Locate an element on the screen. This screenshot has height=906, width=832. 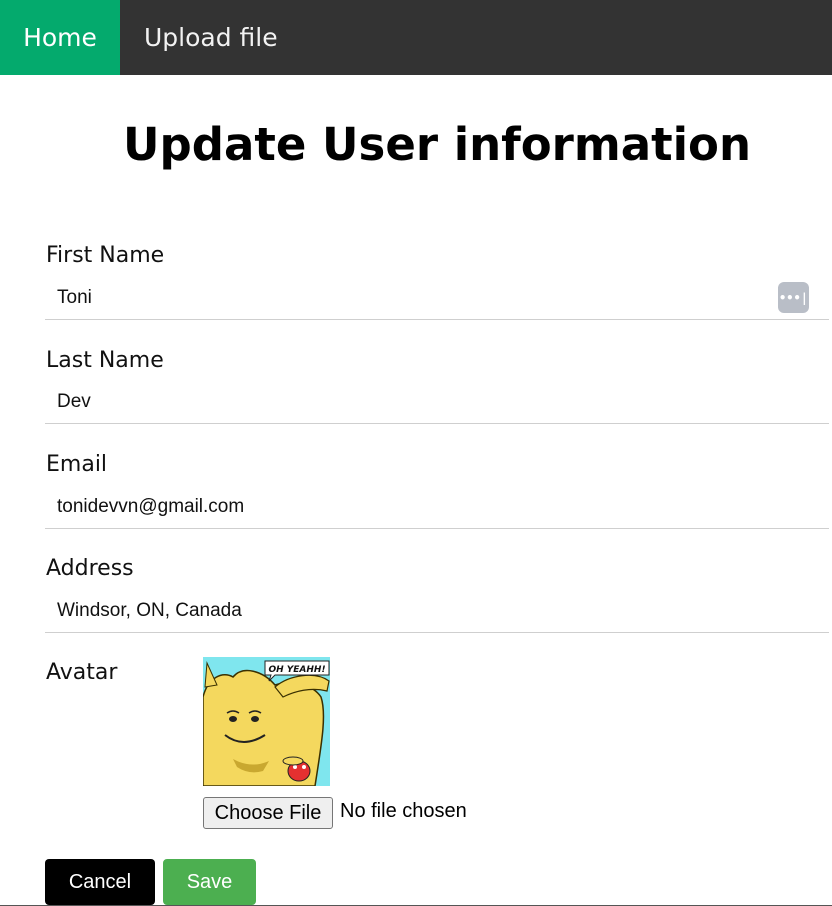
last-name-label: Last Name is located at coordinates (105, 360).